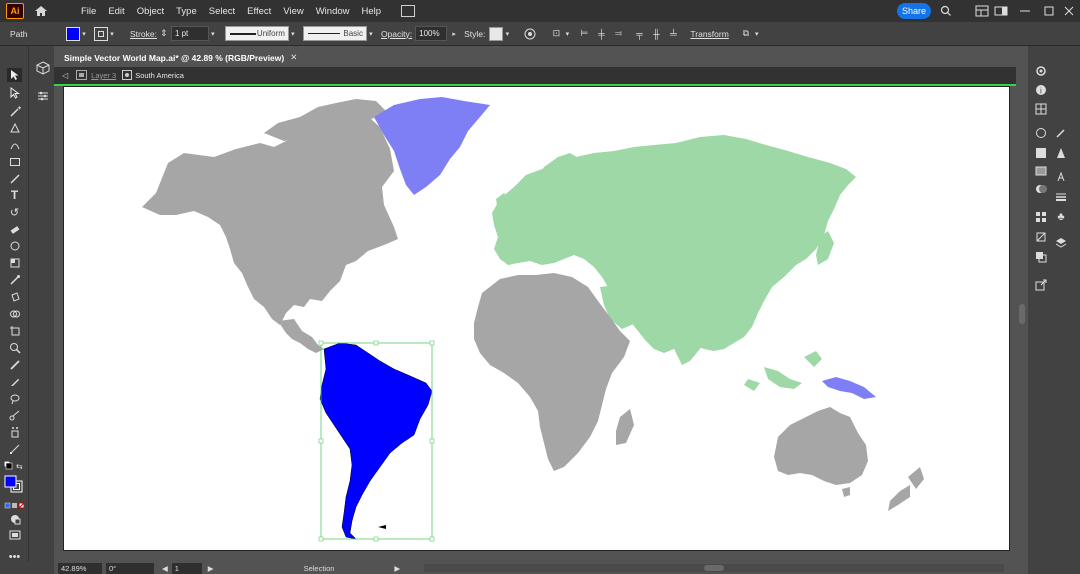 Image resolution: width=1080 pixels, height=574 pixels. What do you see at coordinates (1041, 171) in the screenshot?
I see `gradient-panel-icon` at bounding box center [1041, 171].